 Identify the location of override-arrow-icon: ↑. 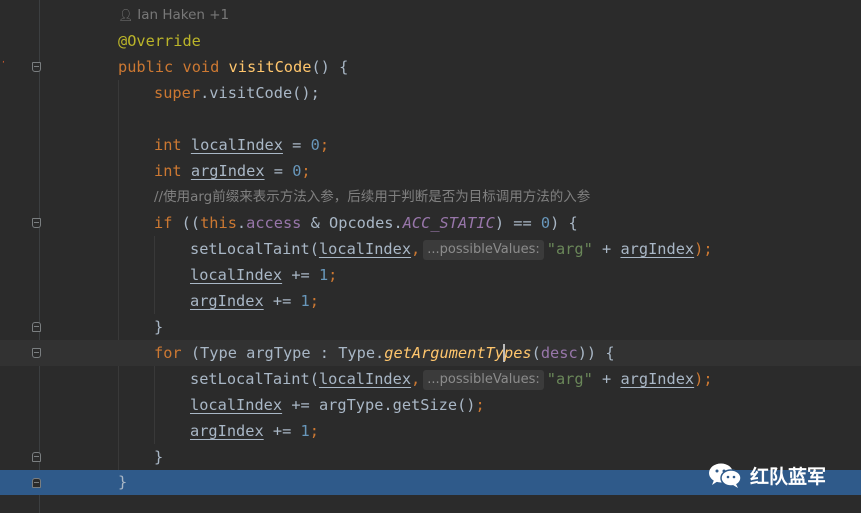
(2, 66).